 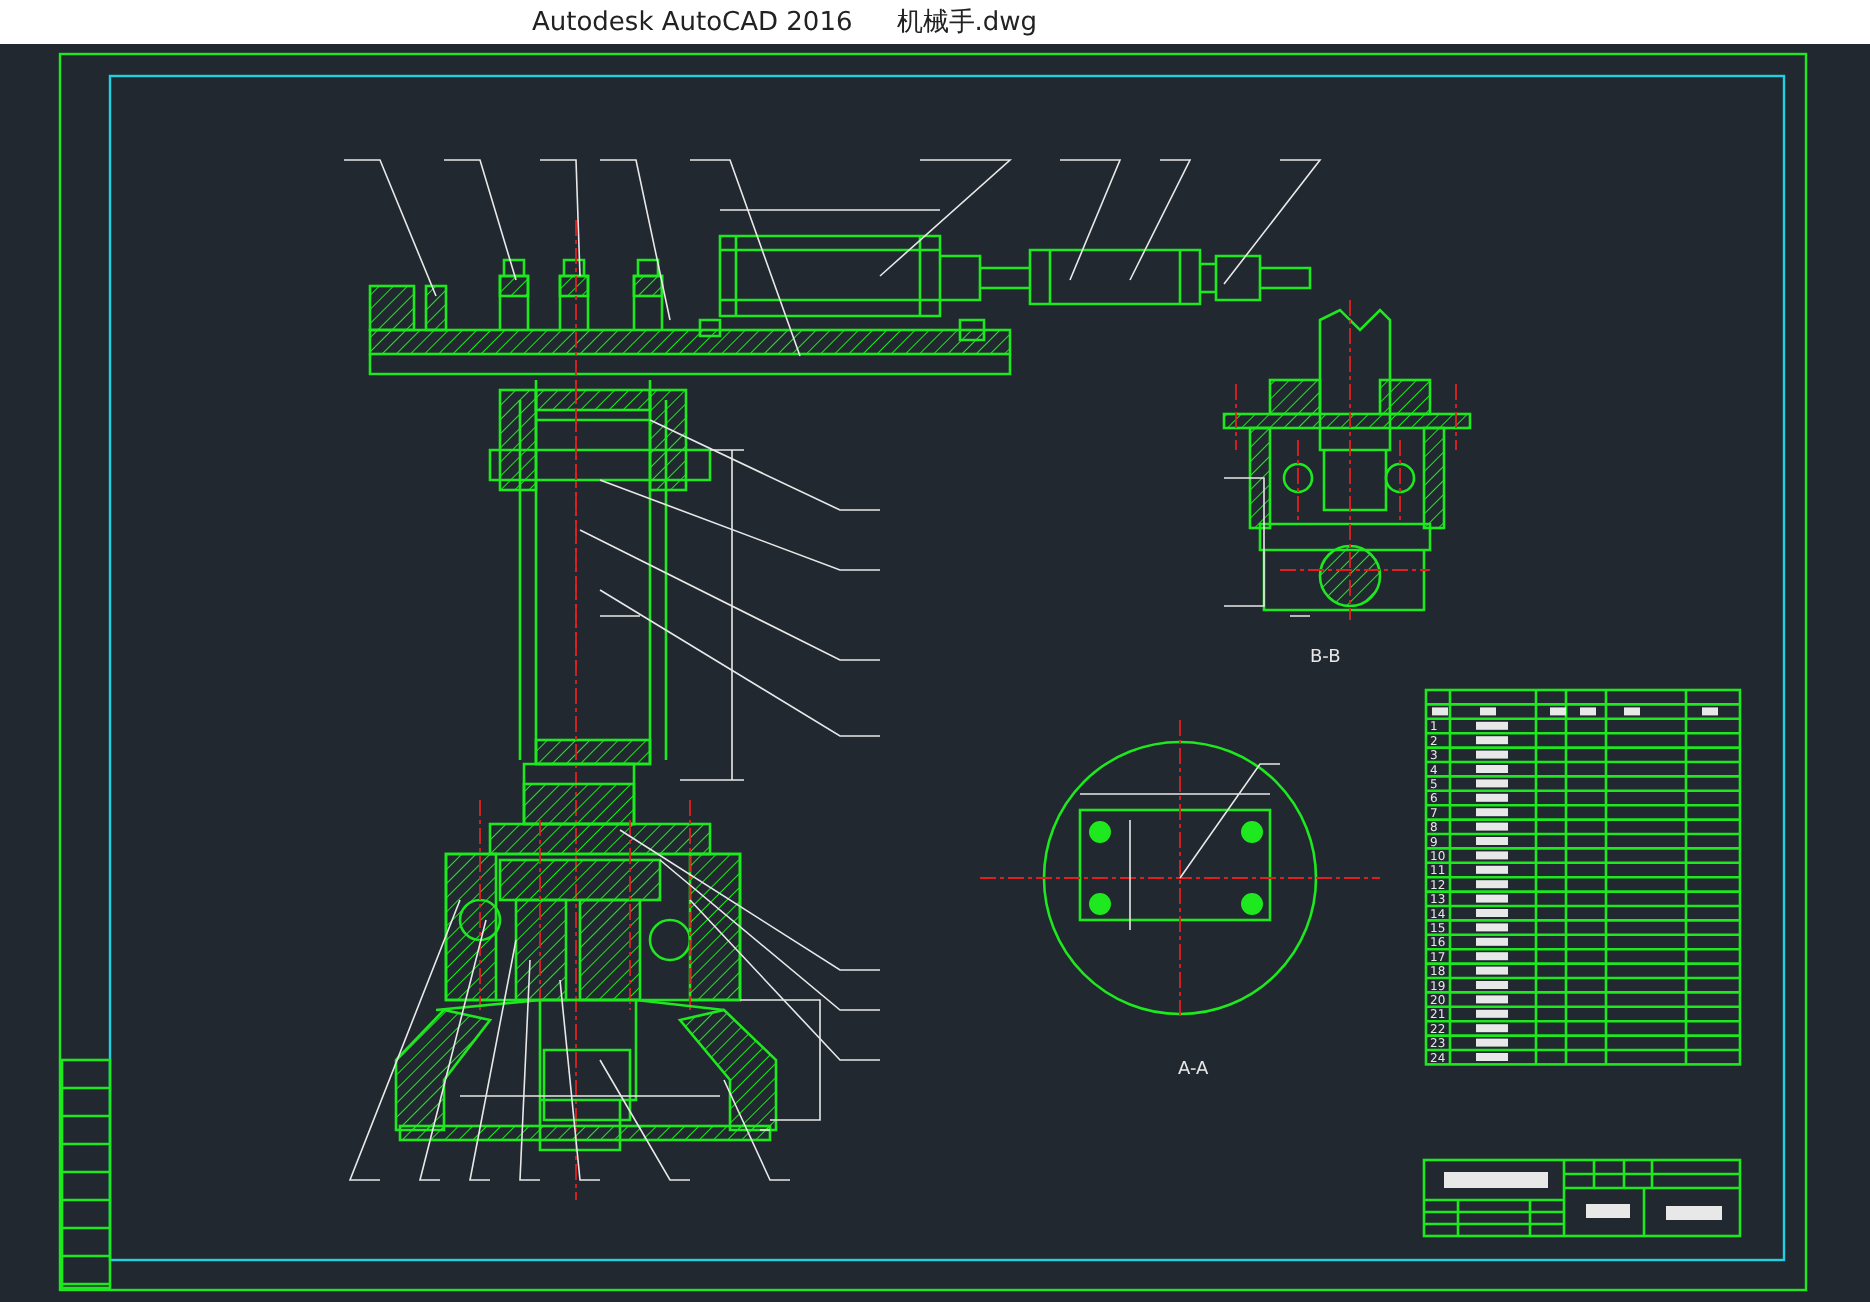 What do you see at coordinates (692, 22) in the screenshot?
I see `app-title: Autodesk AutoCAD 2016` at bounding box center [692, 22].